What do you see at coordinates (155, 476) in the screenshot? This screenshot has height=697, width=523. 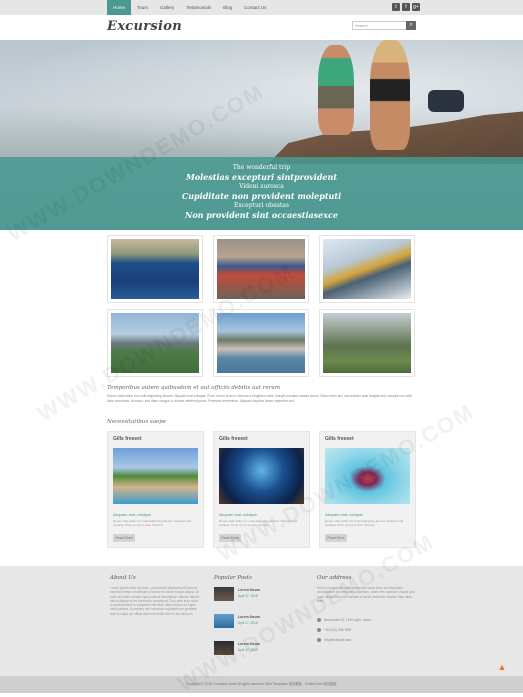 I see `resort-photo` at bounding box center [155, 476].